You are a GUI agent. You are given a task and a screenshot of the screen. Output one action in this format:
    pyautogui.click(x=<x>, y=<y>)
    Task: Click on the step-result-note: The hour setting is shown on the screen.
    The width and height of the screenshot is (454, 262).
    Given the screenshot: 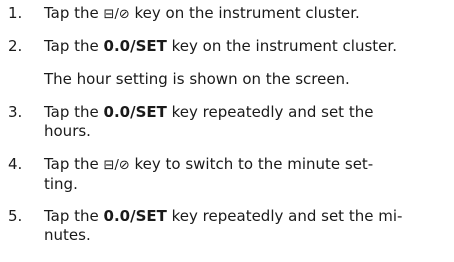 What is the action you would take?
    pyautogui.click(x=197, y=79)
    